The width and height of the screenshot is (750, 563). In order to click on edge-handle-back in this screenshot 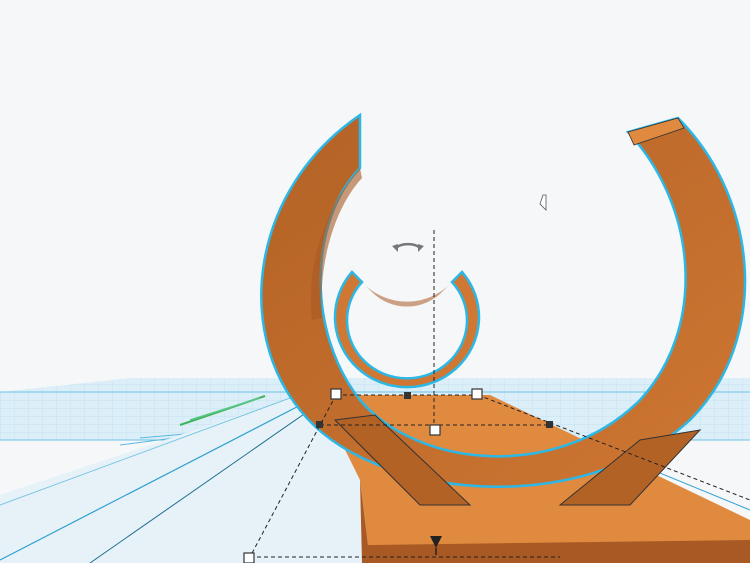, I will do `click(407, 395)`.